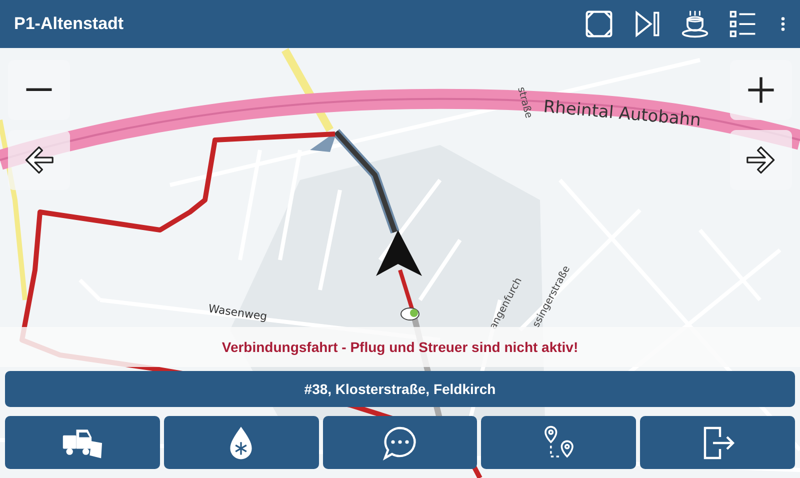 The width and height of the screenshot is (800, 478). Describe the element at coordinates (761, 160) in the screenshot. I see `arrow-right-icon` at that location.